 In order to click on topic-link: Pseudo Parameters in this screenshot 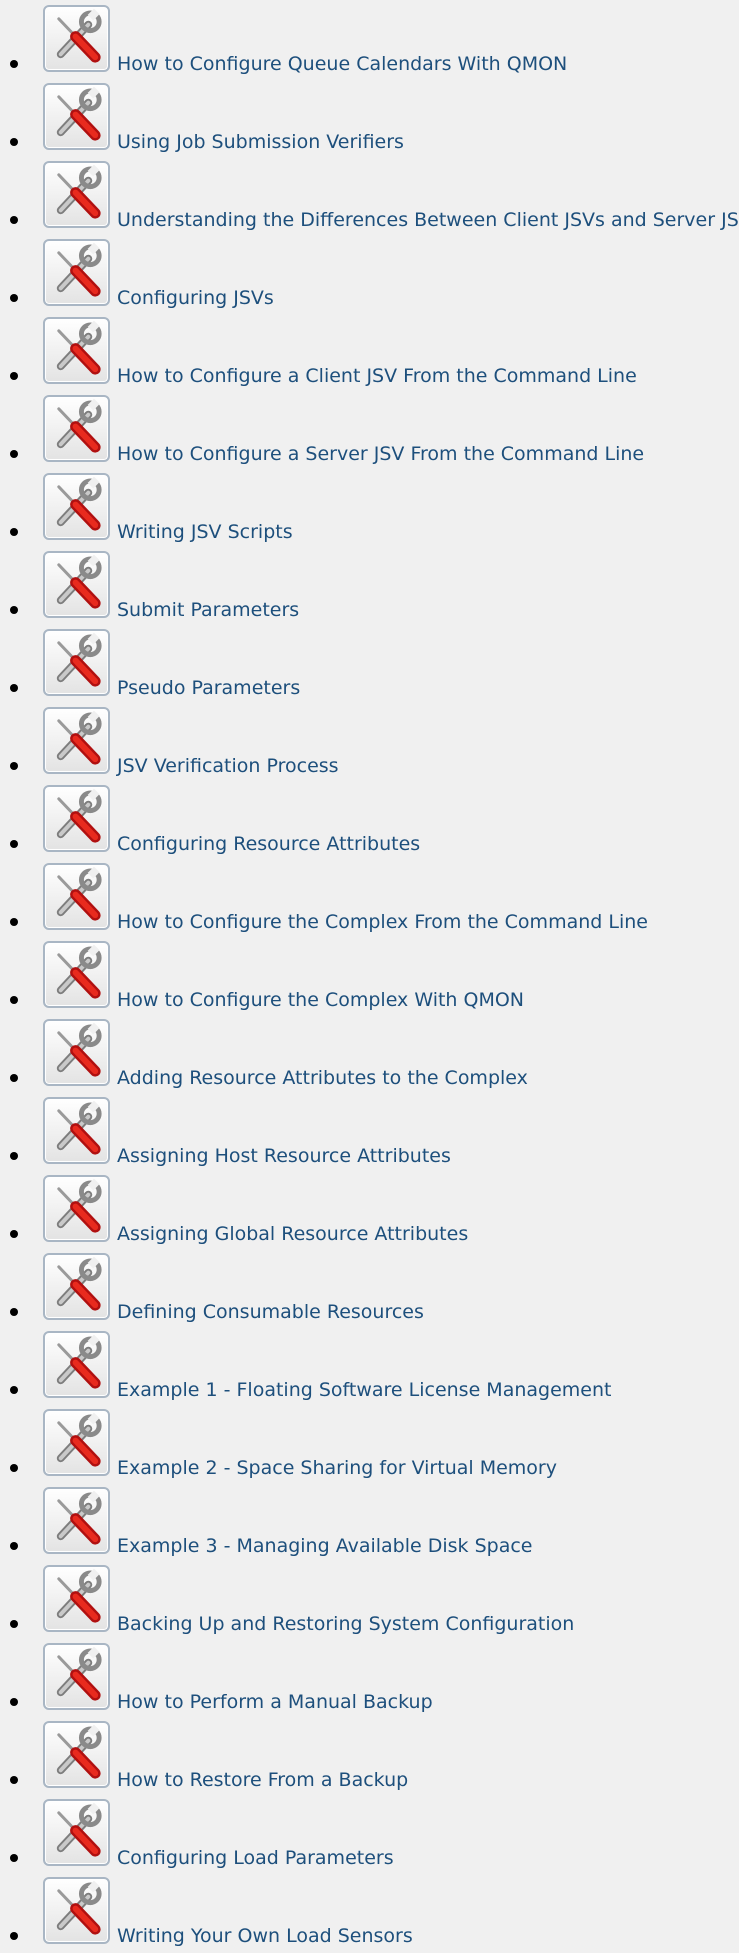, I will do `click(208, 688)`.